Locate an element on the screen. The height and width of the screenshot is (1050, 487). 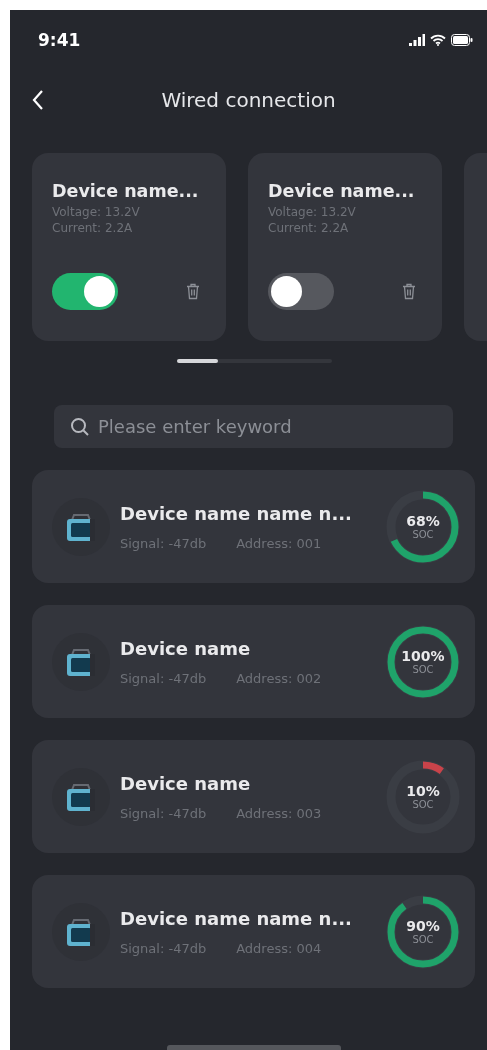
signal-icon is located at coordinates (417, 40).